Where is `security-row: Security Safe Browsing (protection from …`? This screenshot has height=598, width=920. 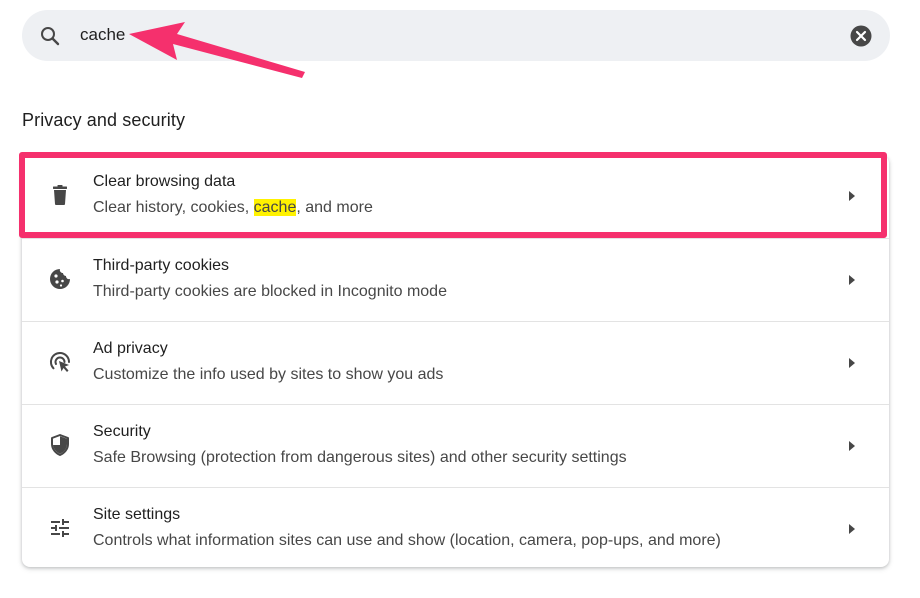 security-row: Security Safe Browsing (protection from … is located at coordinates (455, 445).